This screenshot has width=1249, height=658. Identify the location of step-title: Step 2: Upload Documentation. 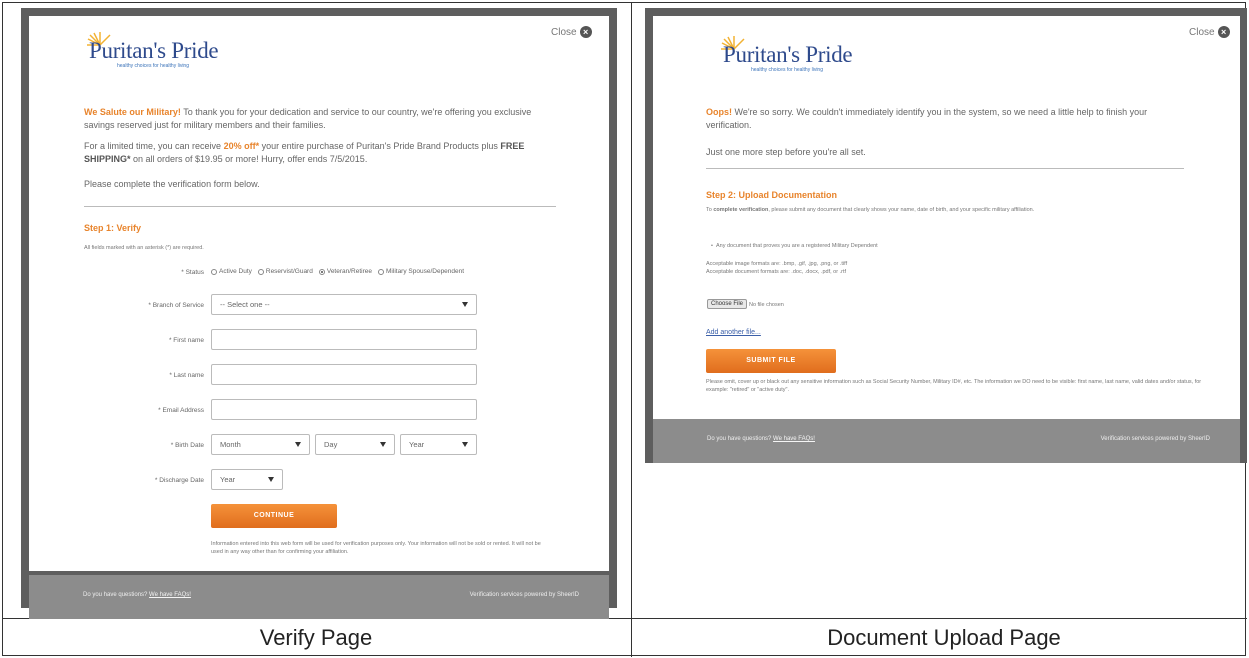
(772, 195).